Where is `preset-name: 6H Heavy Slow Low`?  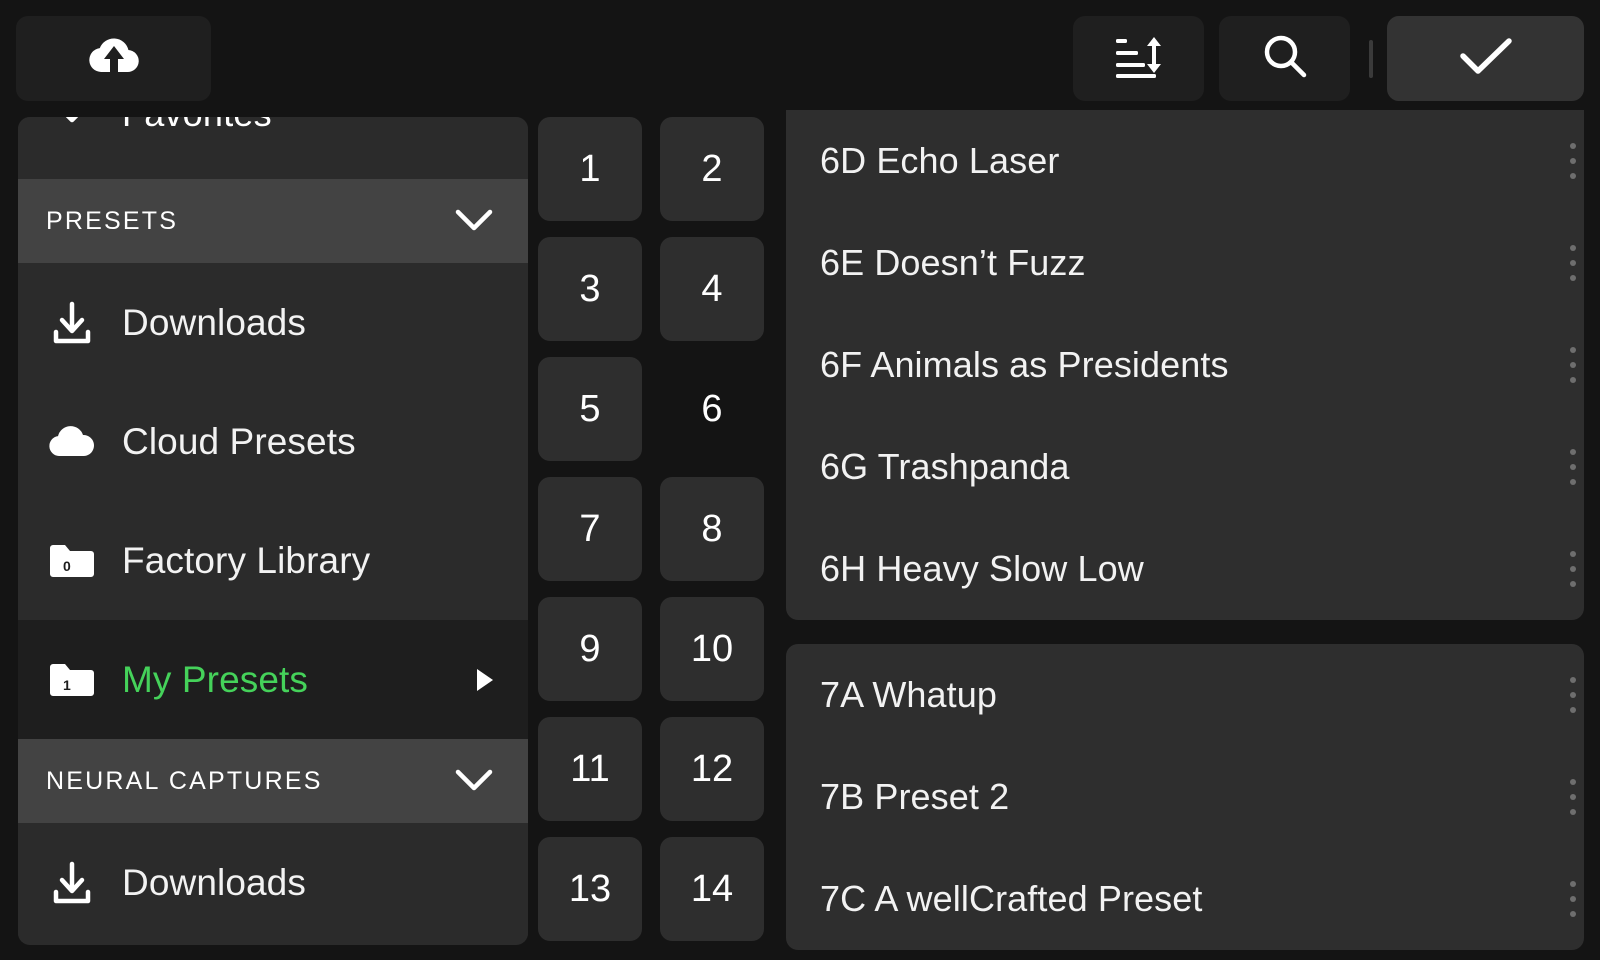
preset-name: 6H Heavy Slow Low is located at coordinates (982, 568).